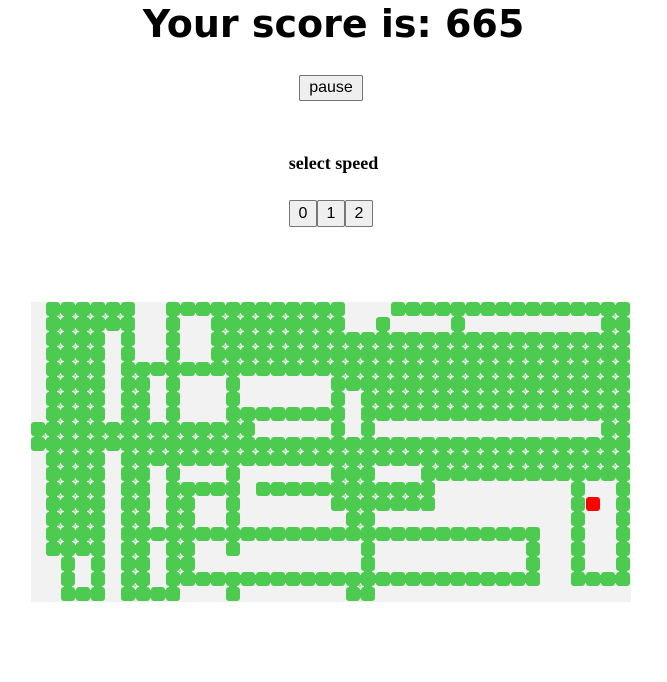 This screenshot has width=667, height=682. Describe the element at coordinates (333, 24) in the screenshot. I see `score-display: Your score is: 665` at that location.